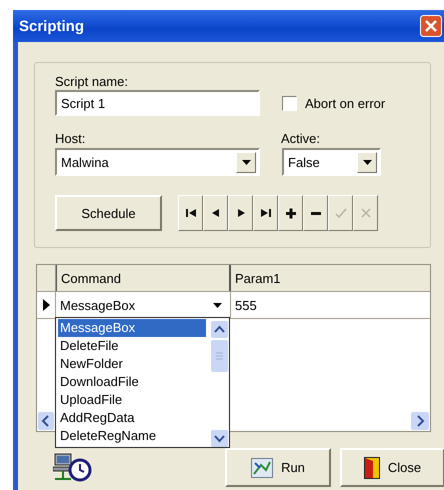 This screenshot has height=490, width=444. Describe the element at coordinates (289, 103) in the screenshot. I see `abort-checkbox` at that location.